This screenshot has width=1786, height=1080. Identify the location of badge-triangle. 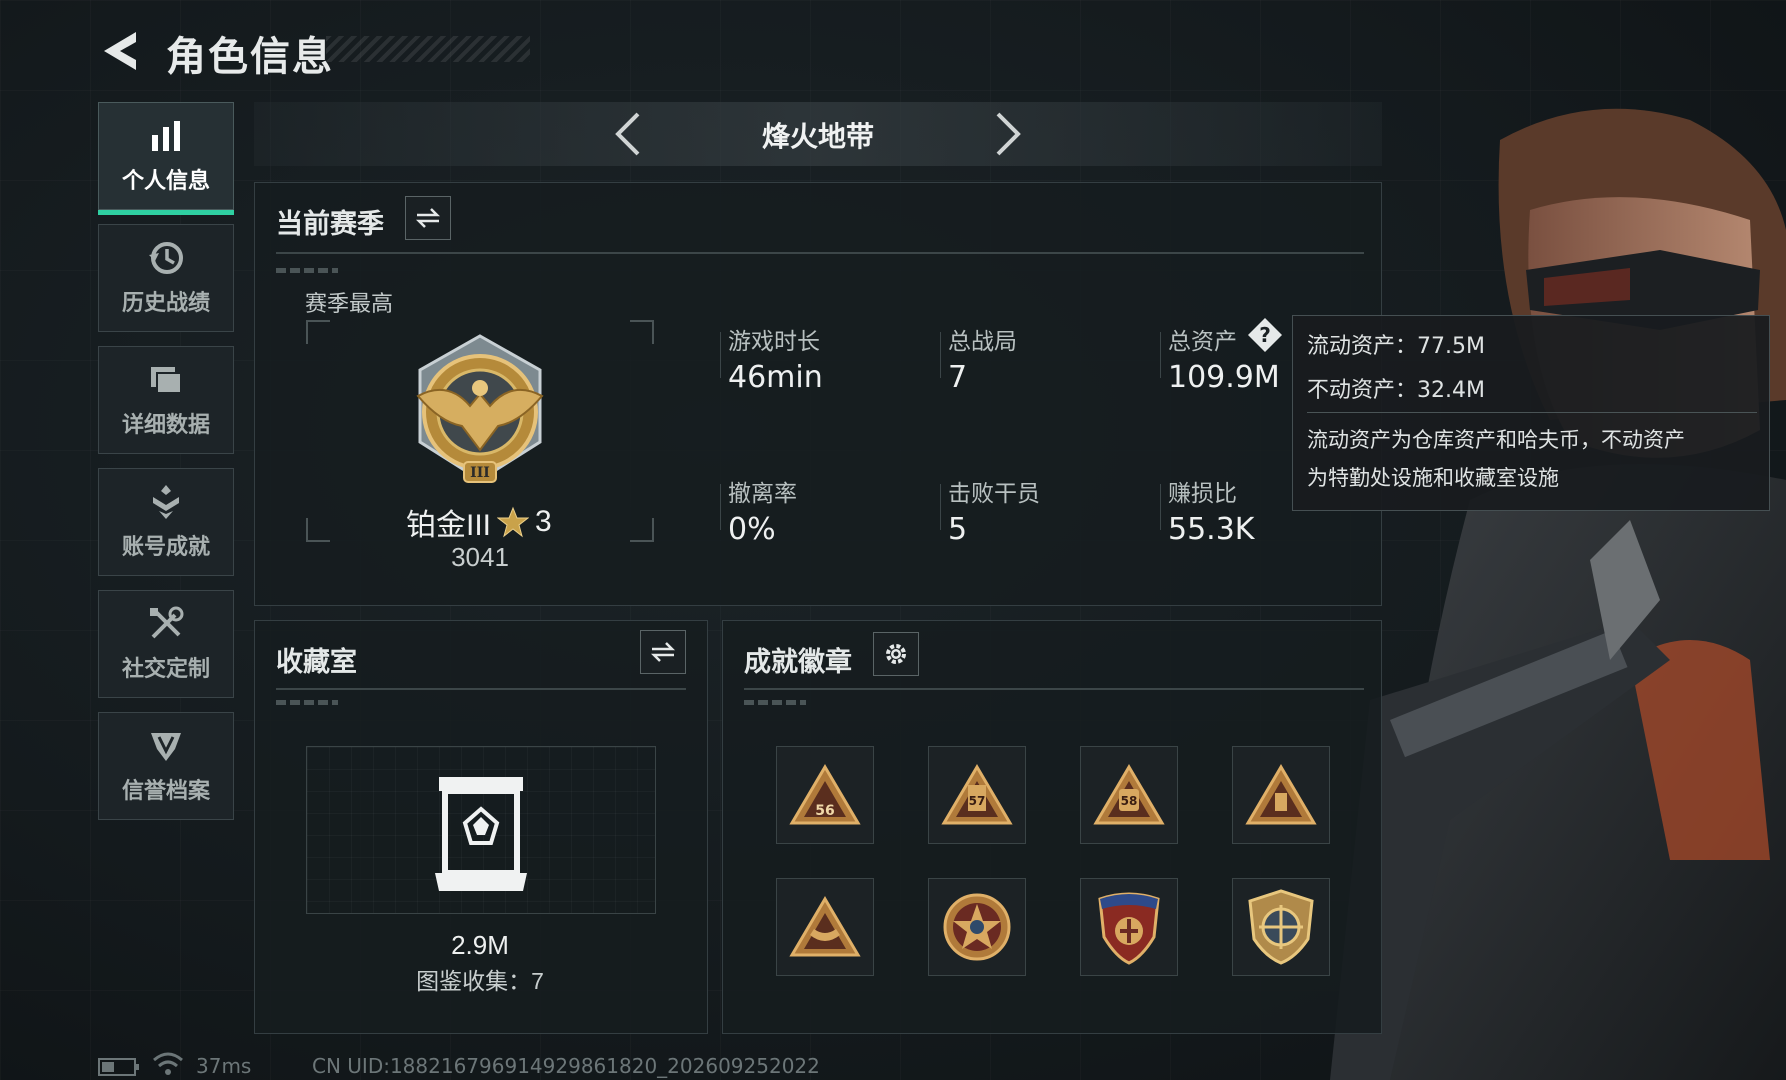
(1281, 795).